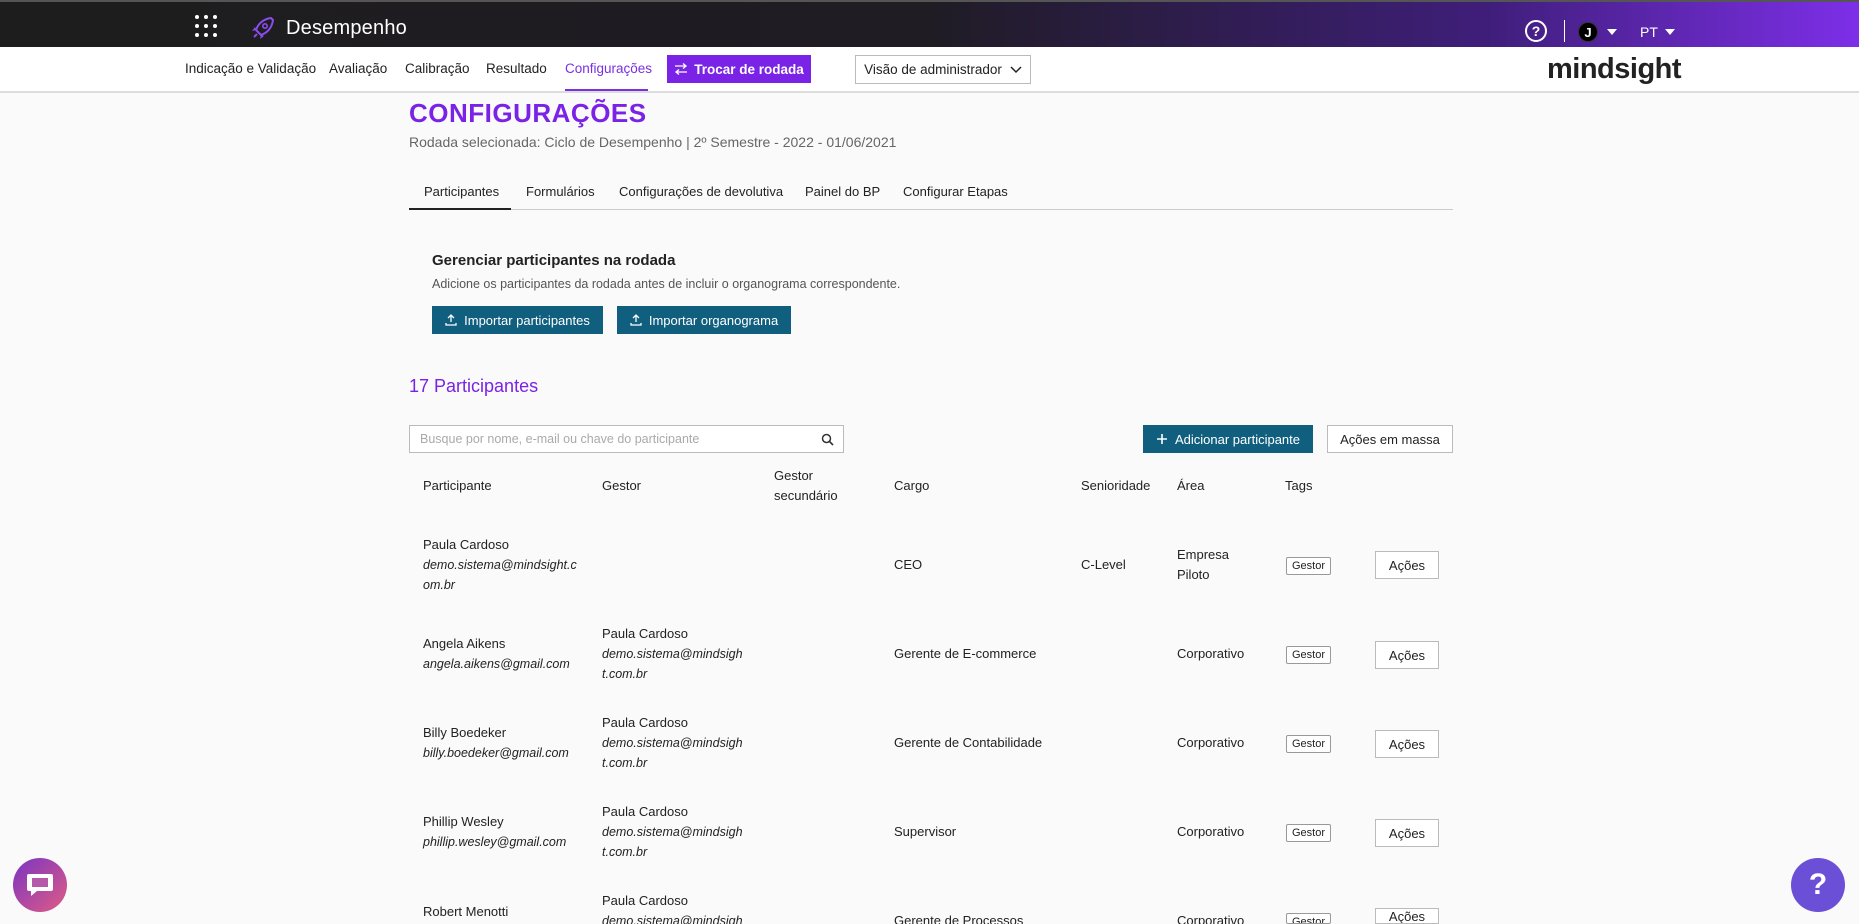 The image size is (1859, 924). Describe the element at coordinates (500, 575) in the screenshot. I see `participant-email: demo.sistema@mindsight.com.br` at that location.